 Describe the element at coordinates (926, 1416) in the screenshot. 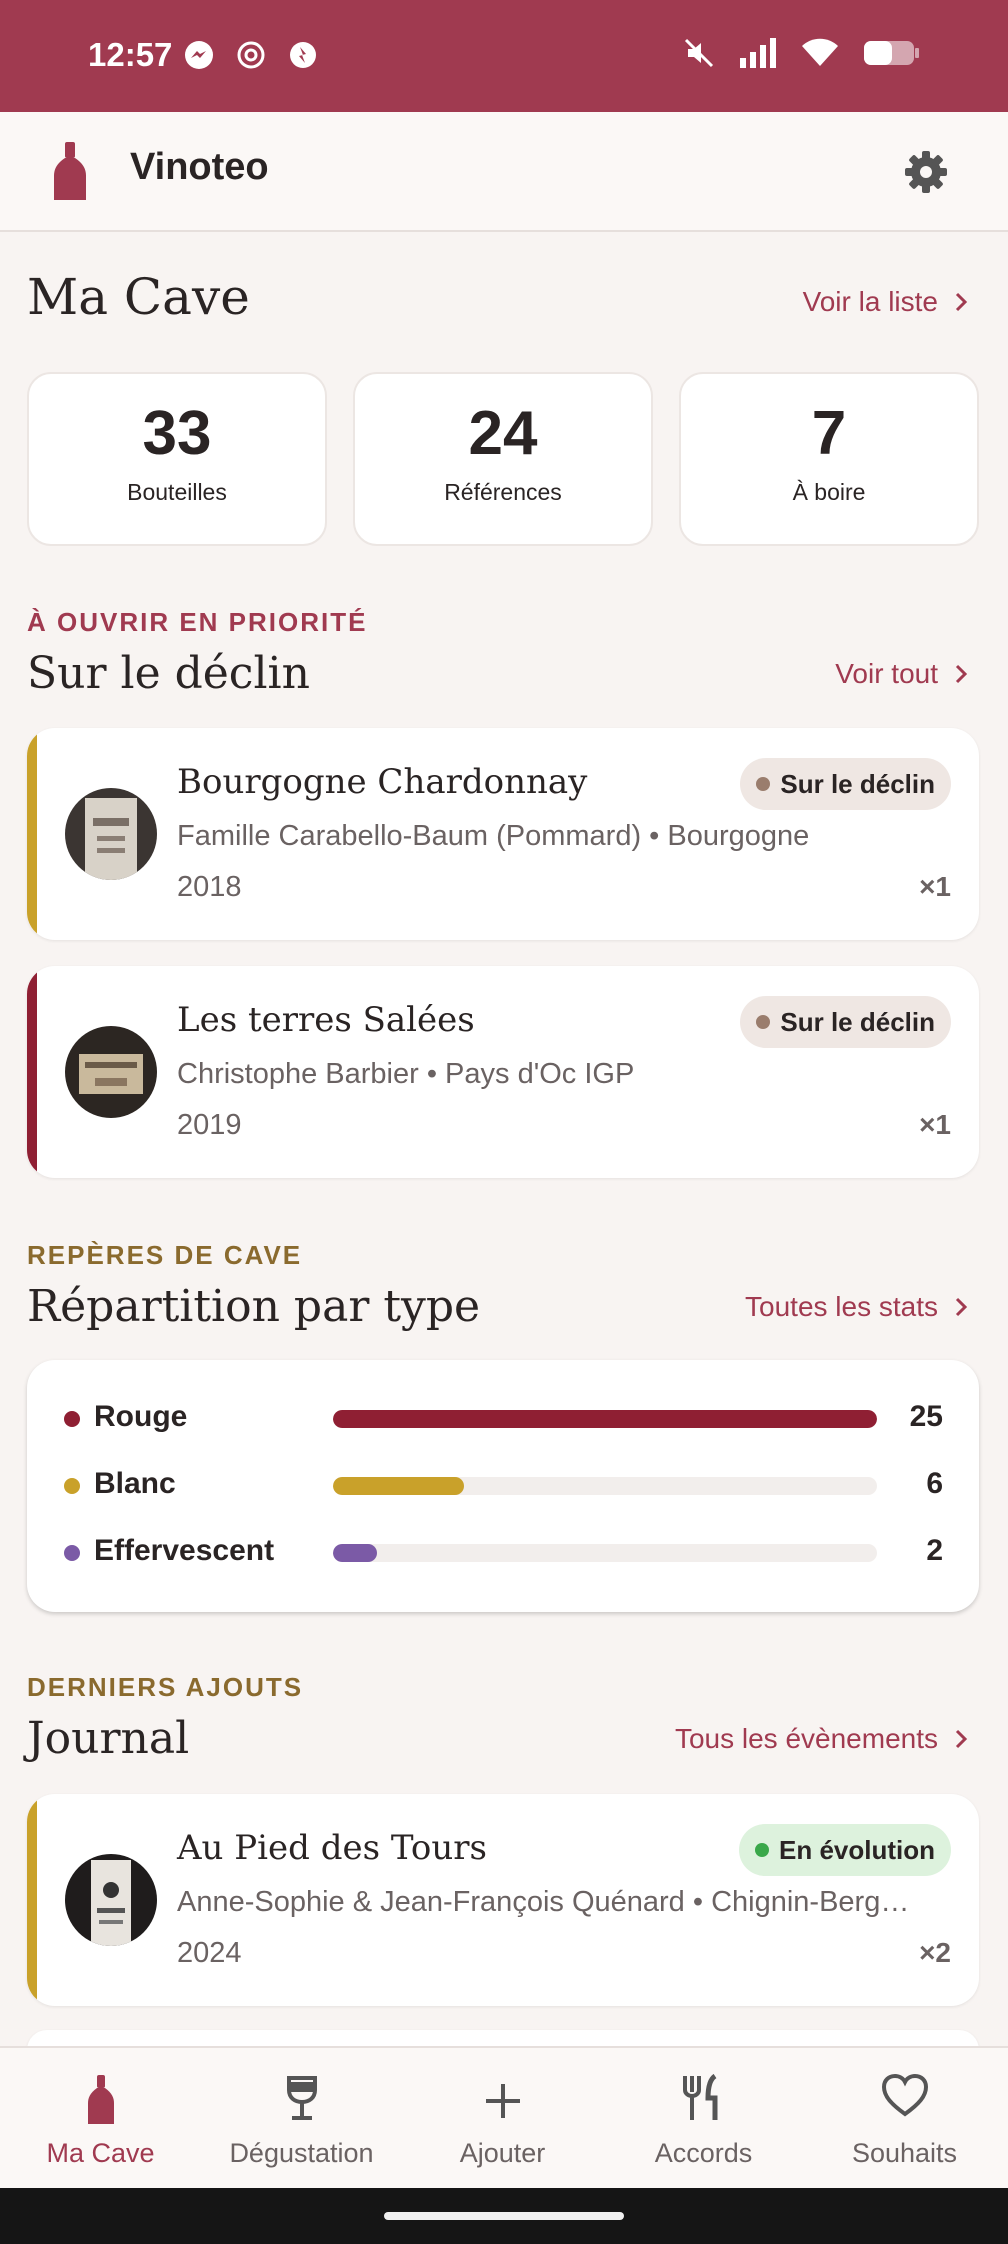

I see `type-count: 25` at that location.